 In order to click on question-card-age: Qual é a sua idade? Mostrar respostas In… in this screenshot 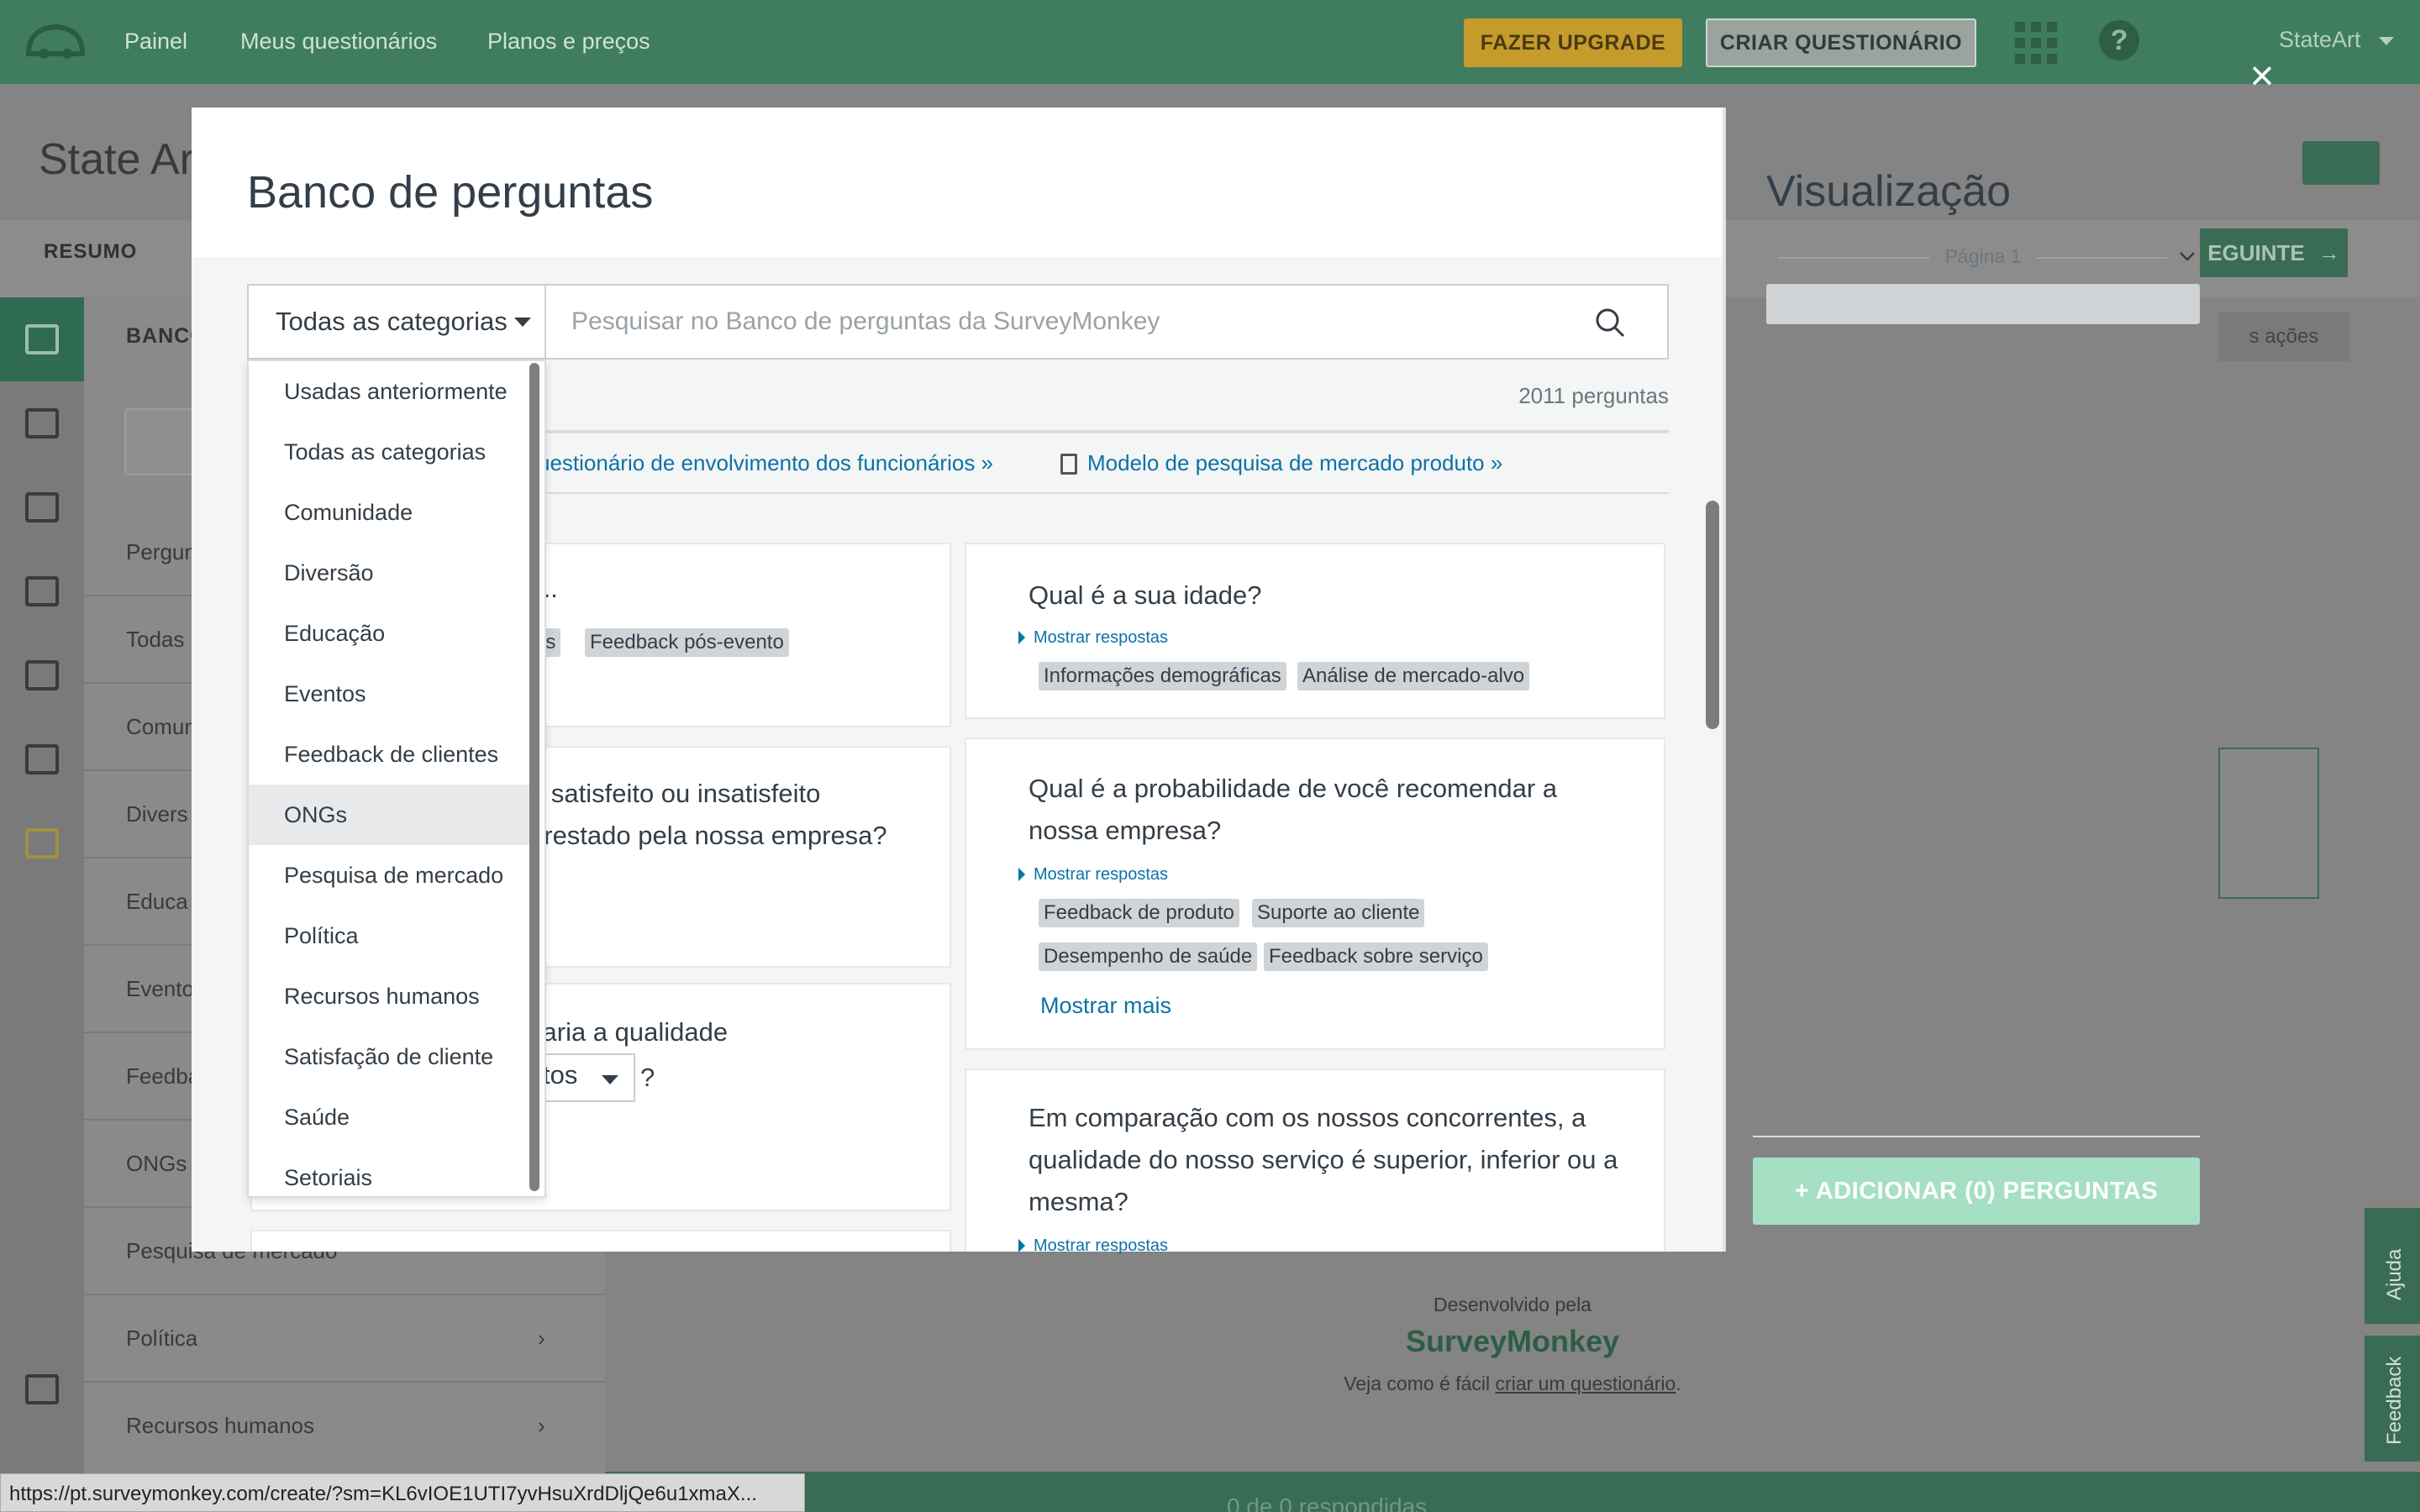, I will do `click(1315, 631)`.